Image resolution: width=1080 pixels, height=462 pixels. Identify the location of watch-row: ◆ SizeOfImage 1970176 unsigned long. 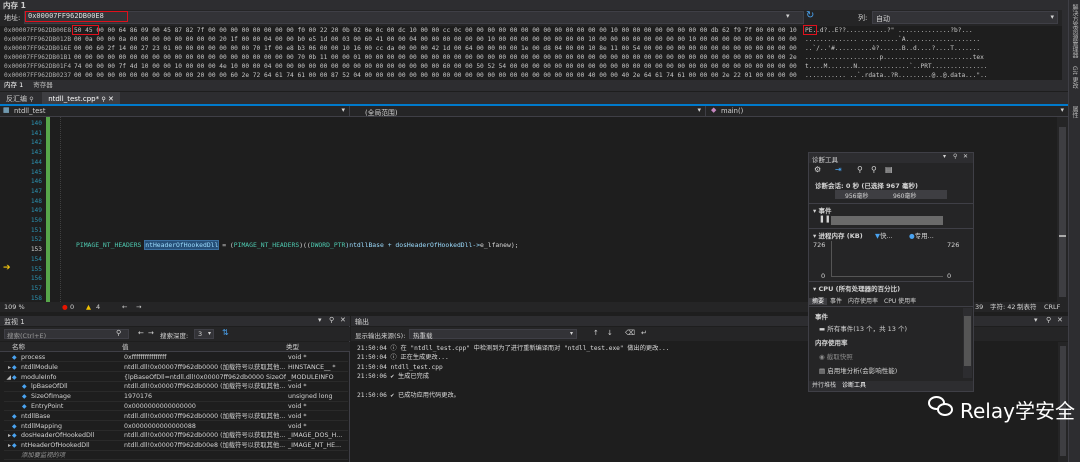
(176, 397).